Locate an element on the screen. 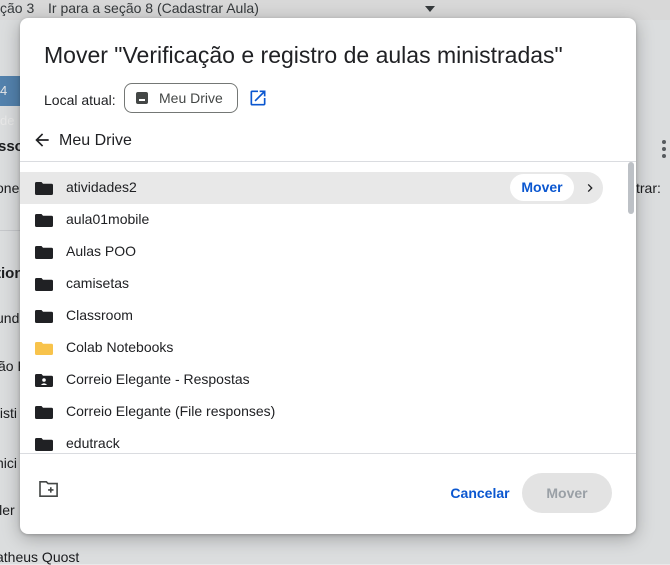 This screenshot has height=565, width=670. folder-row: atividades2 Mover is located at coordinates (311, 188).